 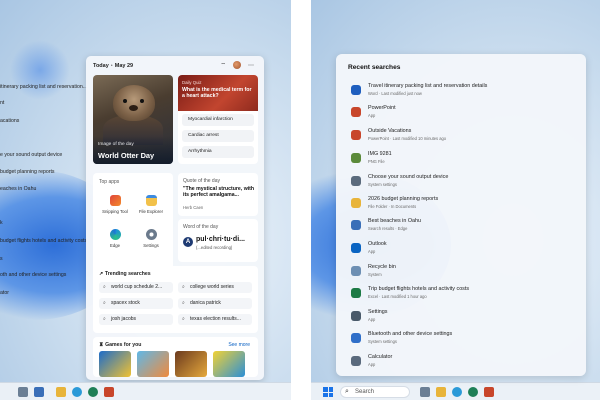 What do you see at coordinates (397, 296) in the screenshot?
I see `recent-search-subtitle: Excel · Last modified 1 hour ago` at bounding box center [397, 296].